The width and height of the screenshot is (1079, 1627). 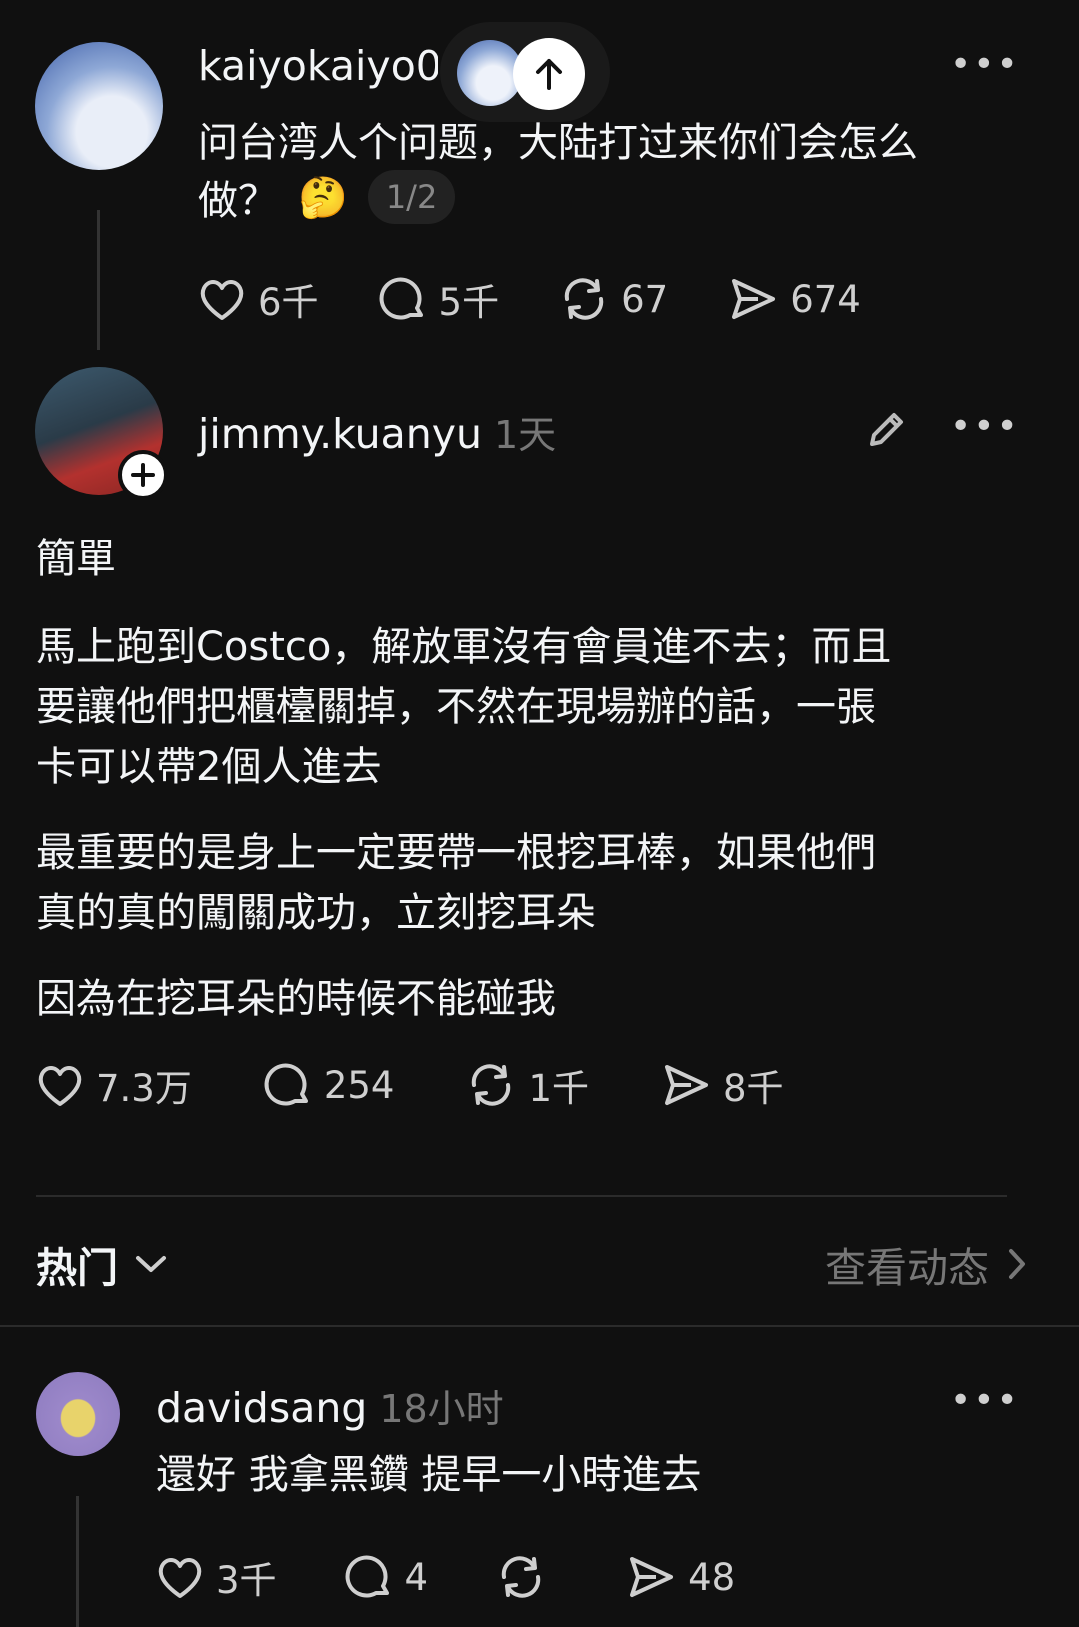 I want to click on comment-button: 254, so click(x=329, y=1085).